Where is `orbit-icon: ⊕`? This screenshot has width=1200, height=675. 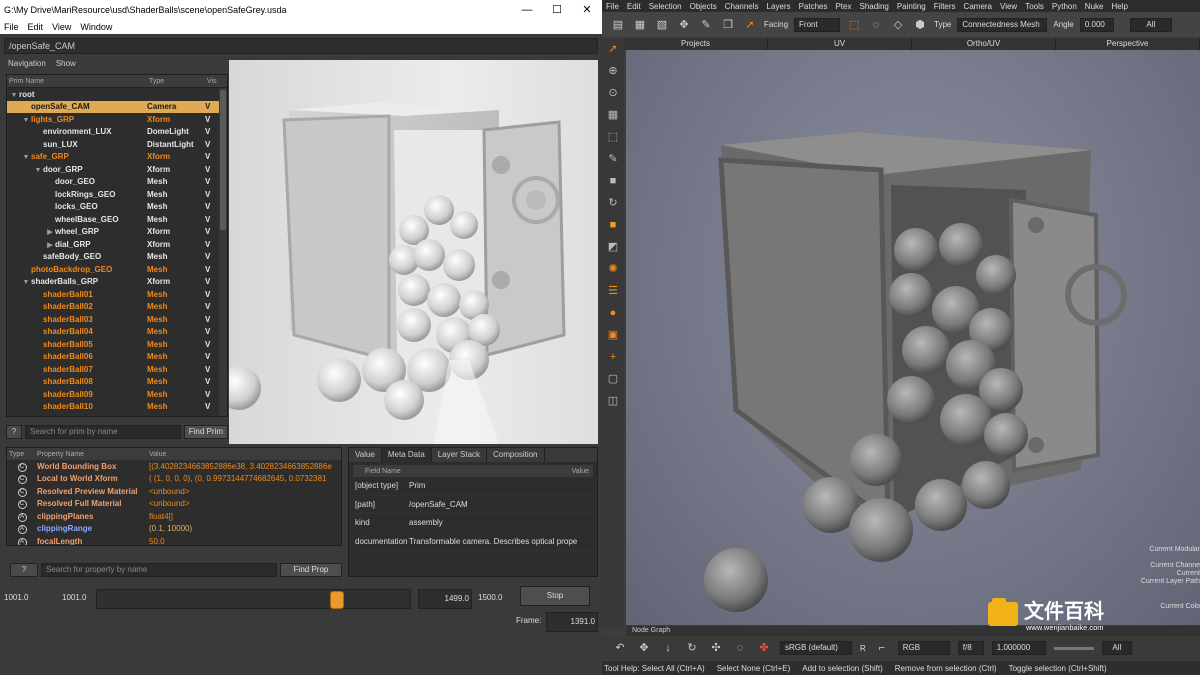 orbit-icon: ⊕ is located at coordinates (613, 71).